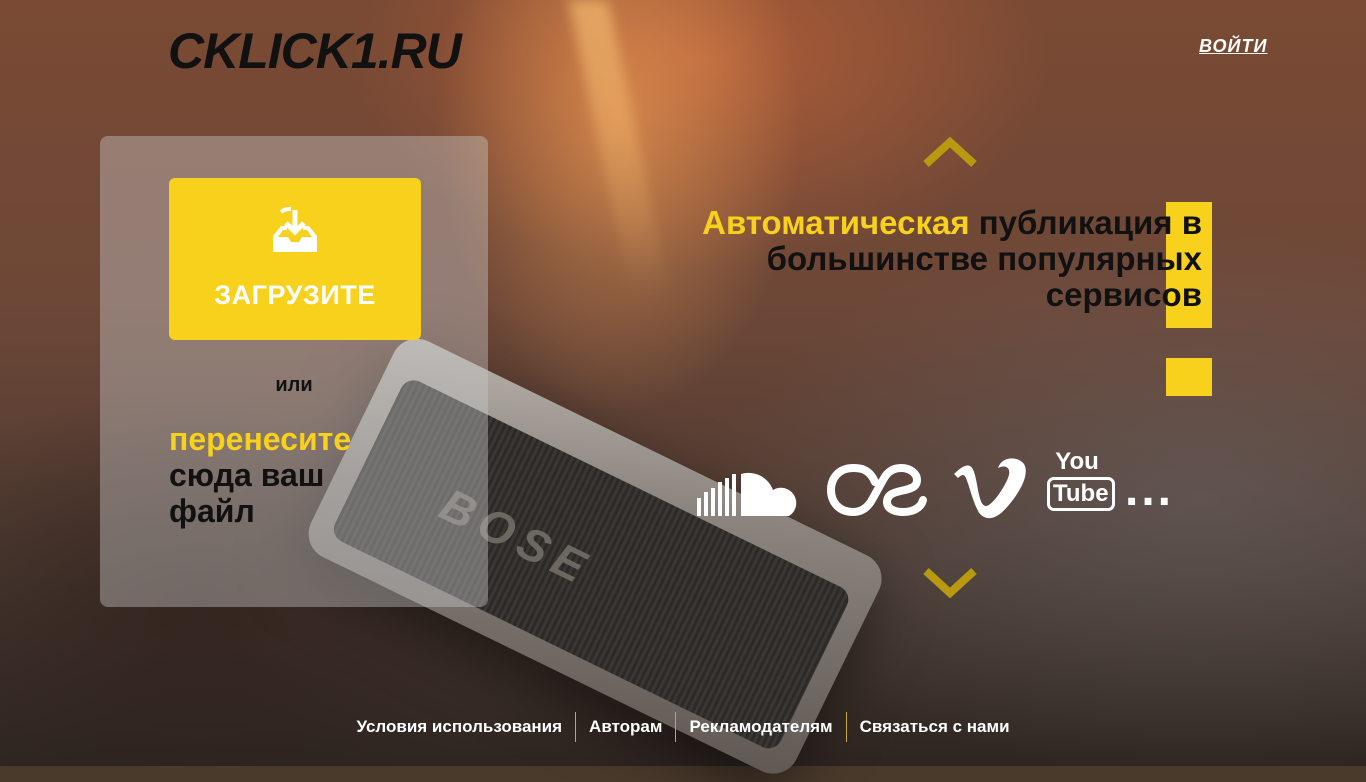 This screenshot has width=1366, height=782. Describe the element at coordinates (260, 439) in the screenshot. I see `drop-accent-text: перенесите` at that location.